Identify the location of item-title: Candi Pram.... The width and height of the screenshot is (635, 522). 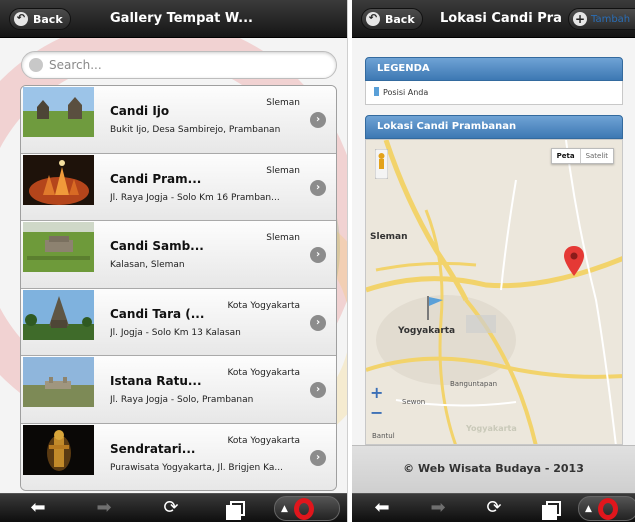
(156, 178).